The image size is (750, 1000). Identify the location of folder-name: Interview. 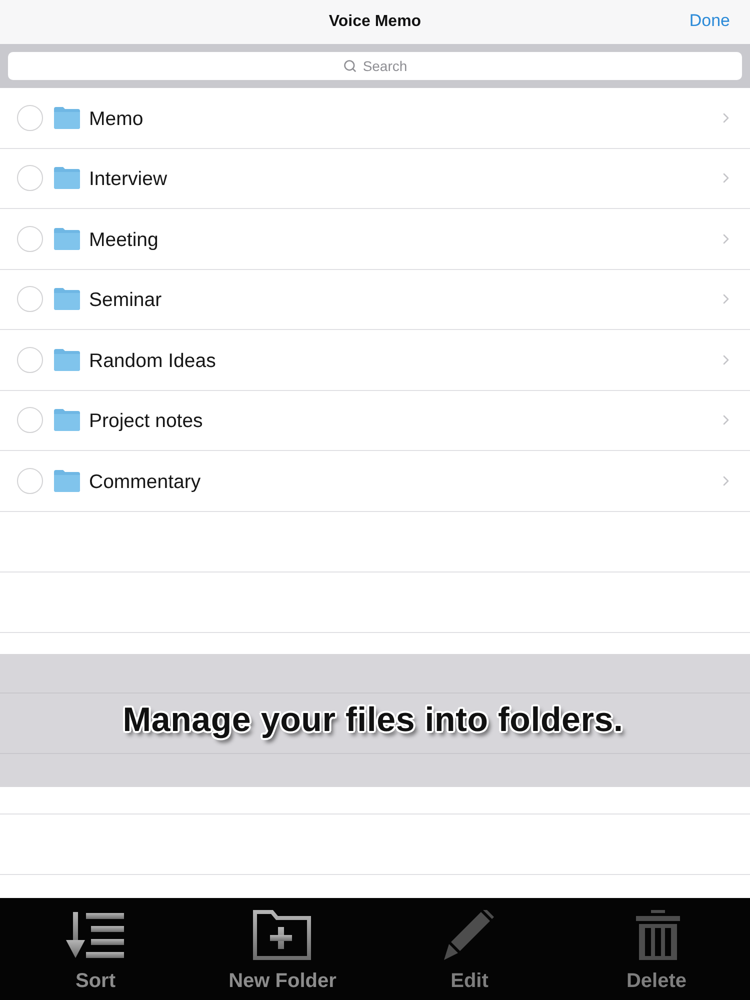
(128, 179).